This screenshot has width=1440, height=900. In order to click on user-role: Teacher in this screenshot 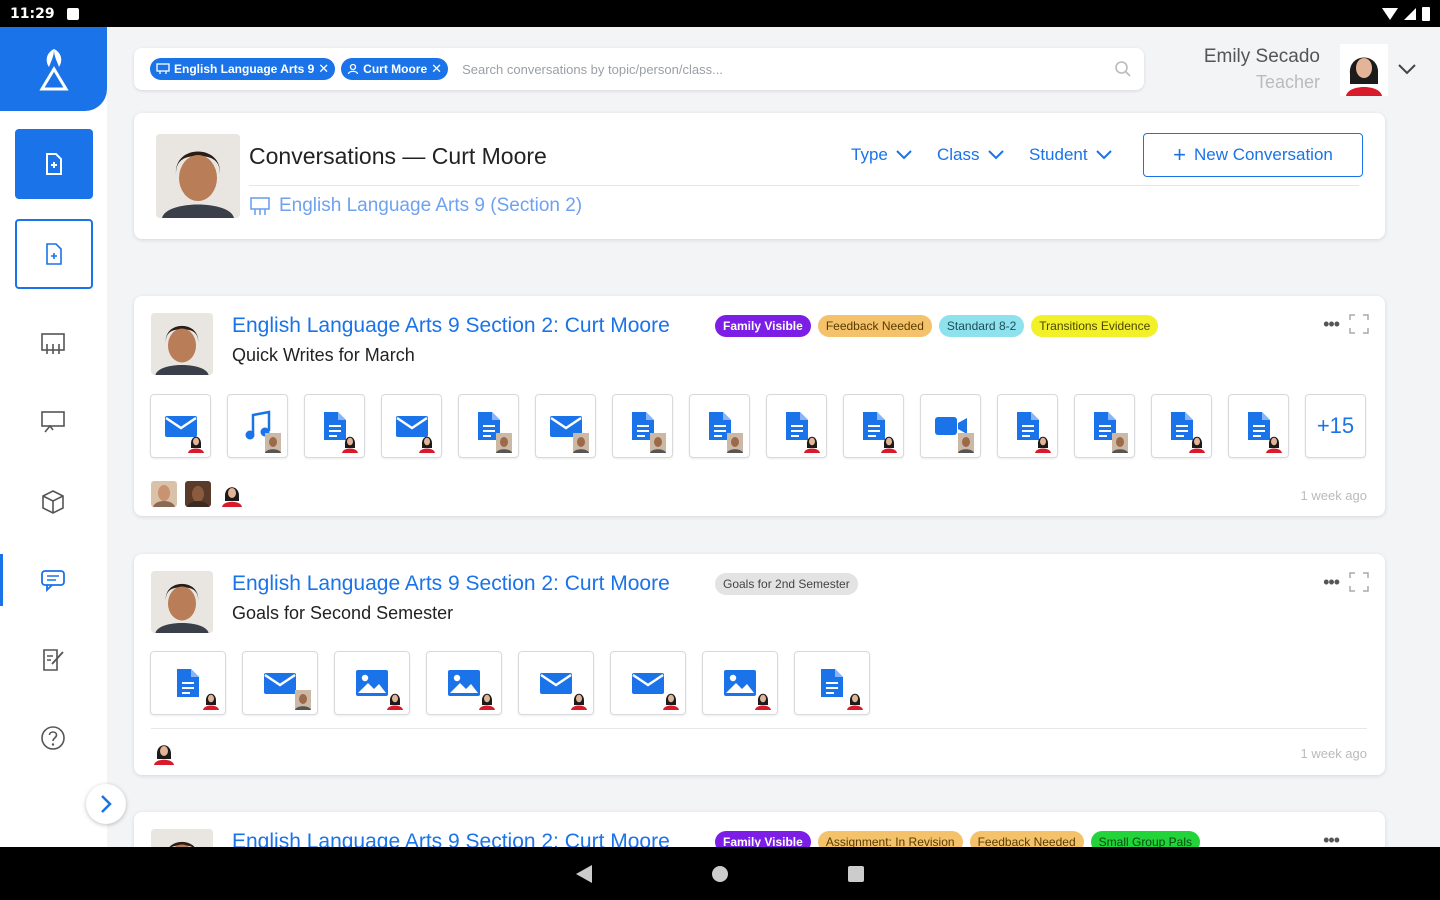, I will do `click(1287, 82)`.